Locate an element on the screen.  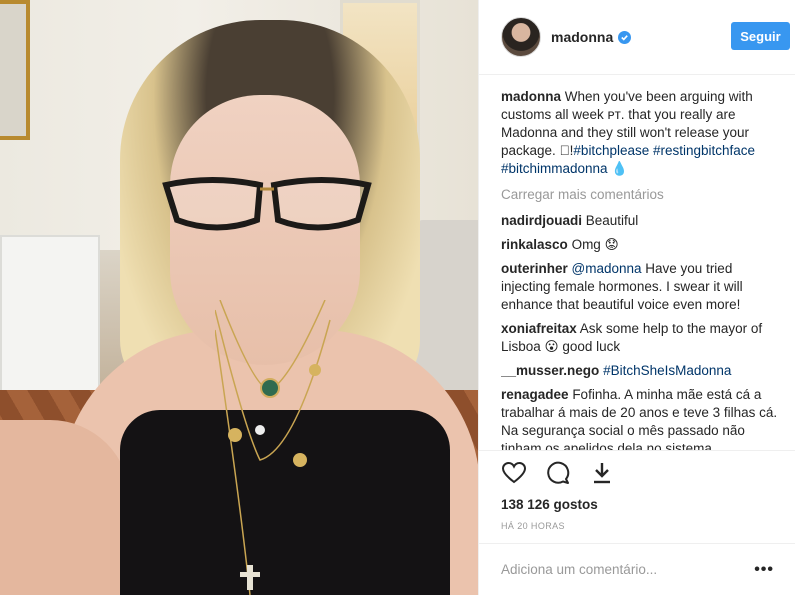
photo-cabinet is located at coordinates (50, 315).